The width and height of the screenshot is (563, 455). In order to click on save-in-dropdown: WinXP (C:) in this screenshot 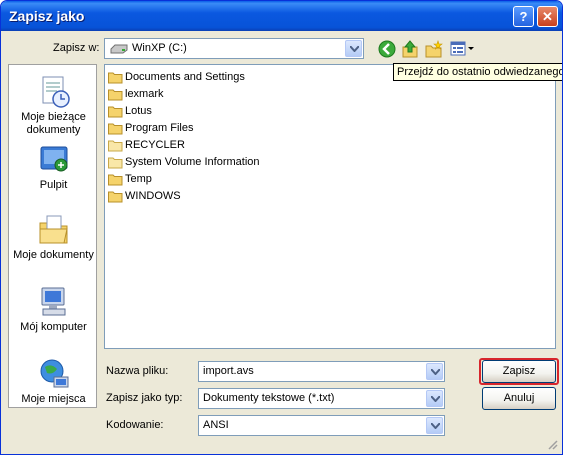, I will do `click(234, 48)`.